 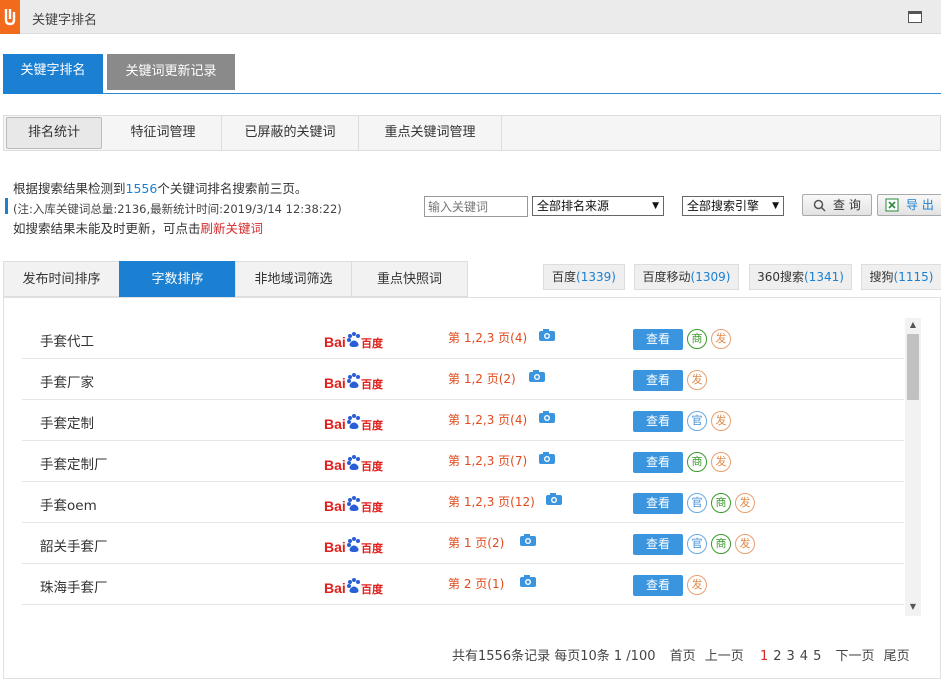 What do you see at coordinates (53, 74) in the screenshot?
I see `tab-keyword-ranking: 关键字排名` at bounding box center [53, 74].